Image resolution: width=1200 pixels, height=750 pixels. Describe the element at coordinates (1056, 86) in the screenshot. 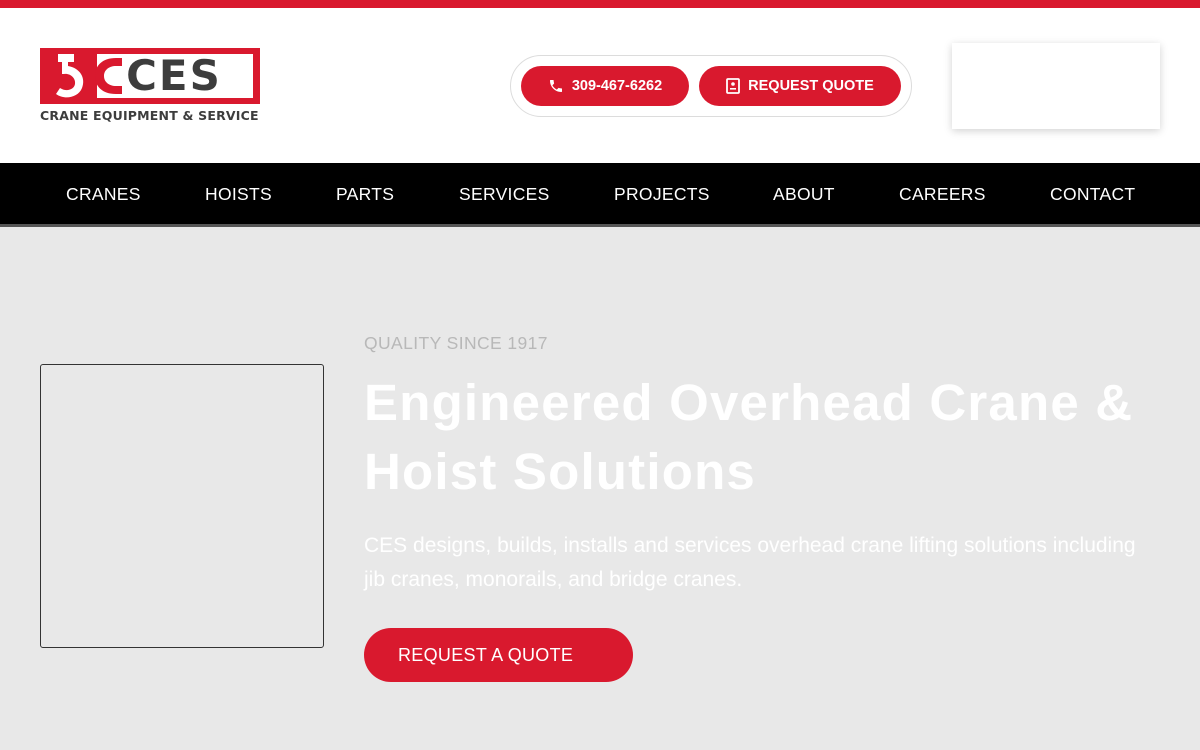

I see `header-badge-card` at that location.